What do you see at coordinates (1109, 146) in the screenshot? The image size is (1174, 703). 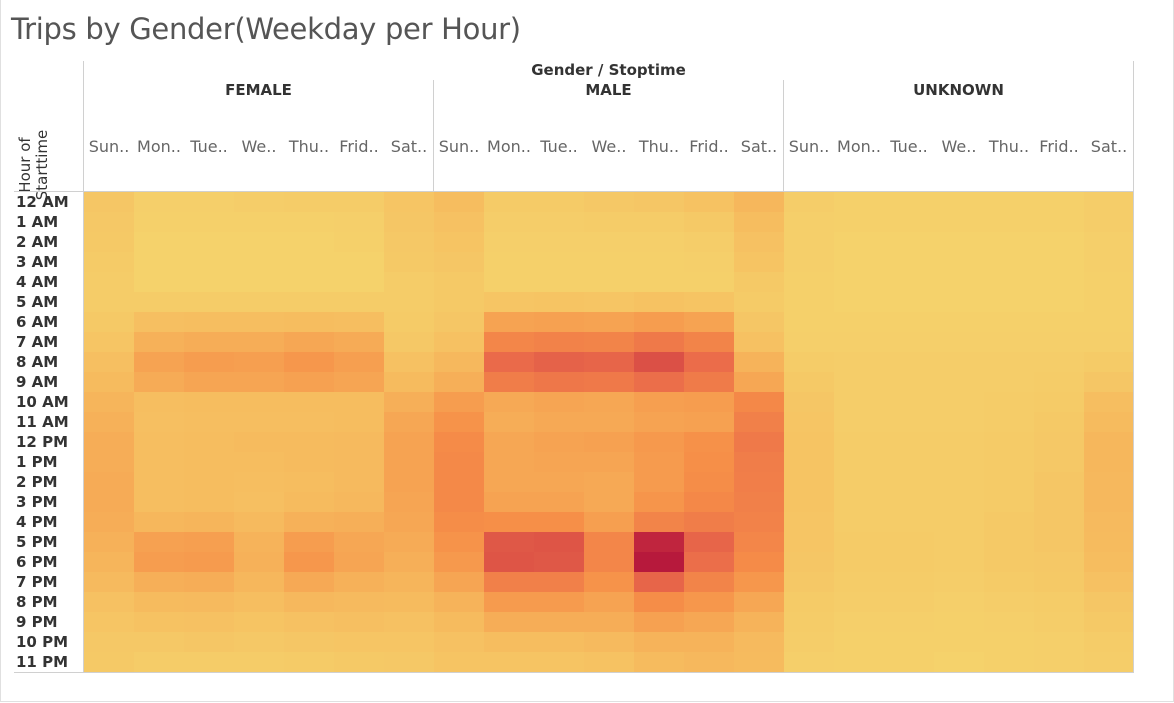 I see `day-label-unknown-6: Sat..` at bounding box center [1109, 146].